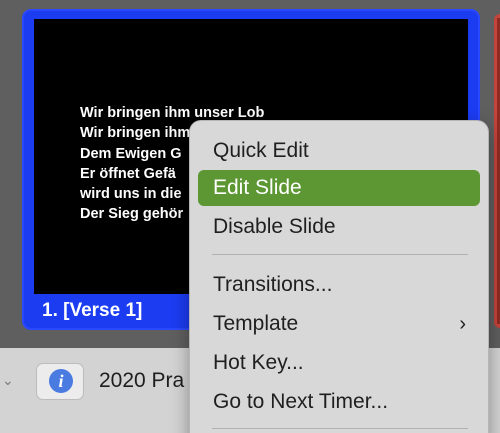  Describe the element at coordinates (462, 324) in the screenshot. I see `chevron-right-icon: ›` at that location.